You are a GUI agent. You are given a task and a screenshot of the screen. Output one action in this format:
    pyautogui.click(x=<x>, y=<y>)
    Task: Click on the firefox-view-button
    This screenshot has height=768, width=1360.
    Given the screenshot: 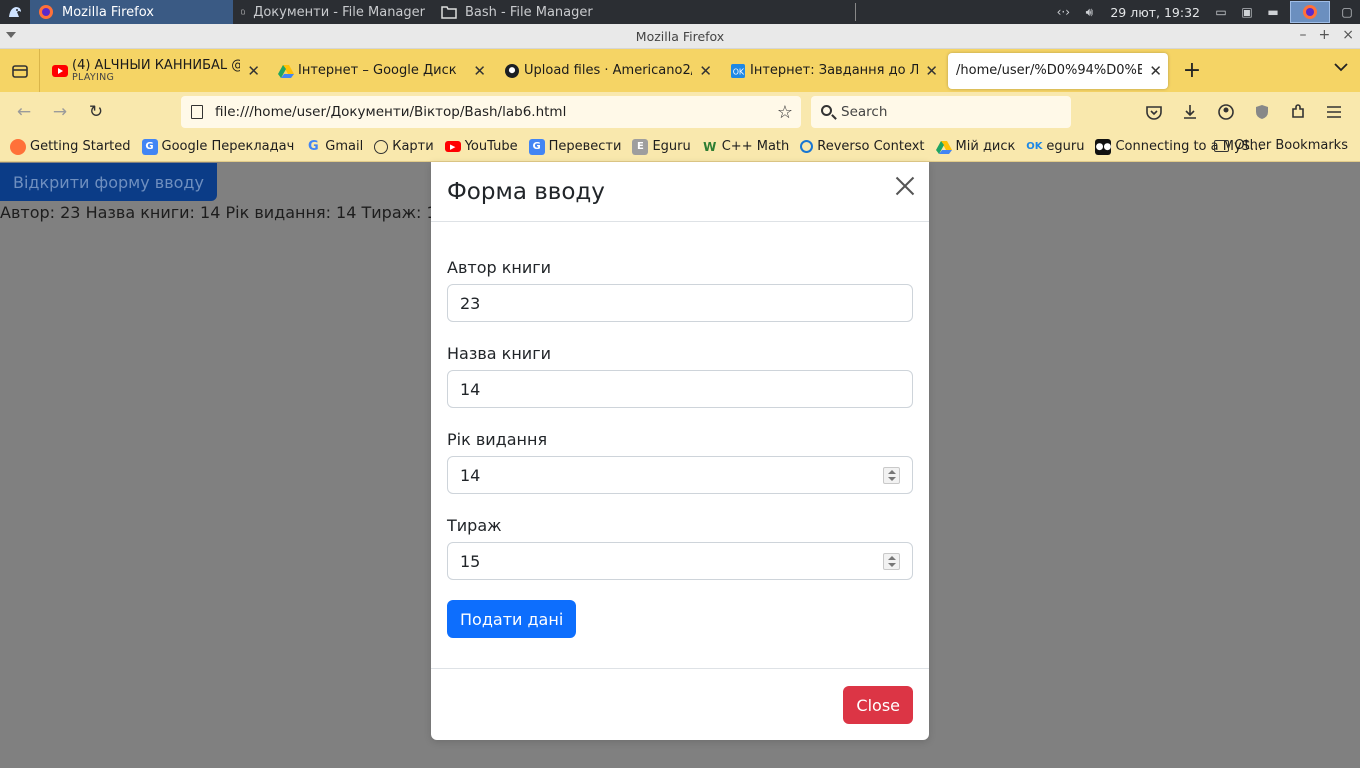 What is the action you would take?
    pyautogui.click(x=20, y=70)
    